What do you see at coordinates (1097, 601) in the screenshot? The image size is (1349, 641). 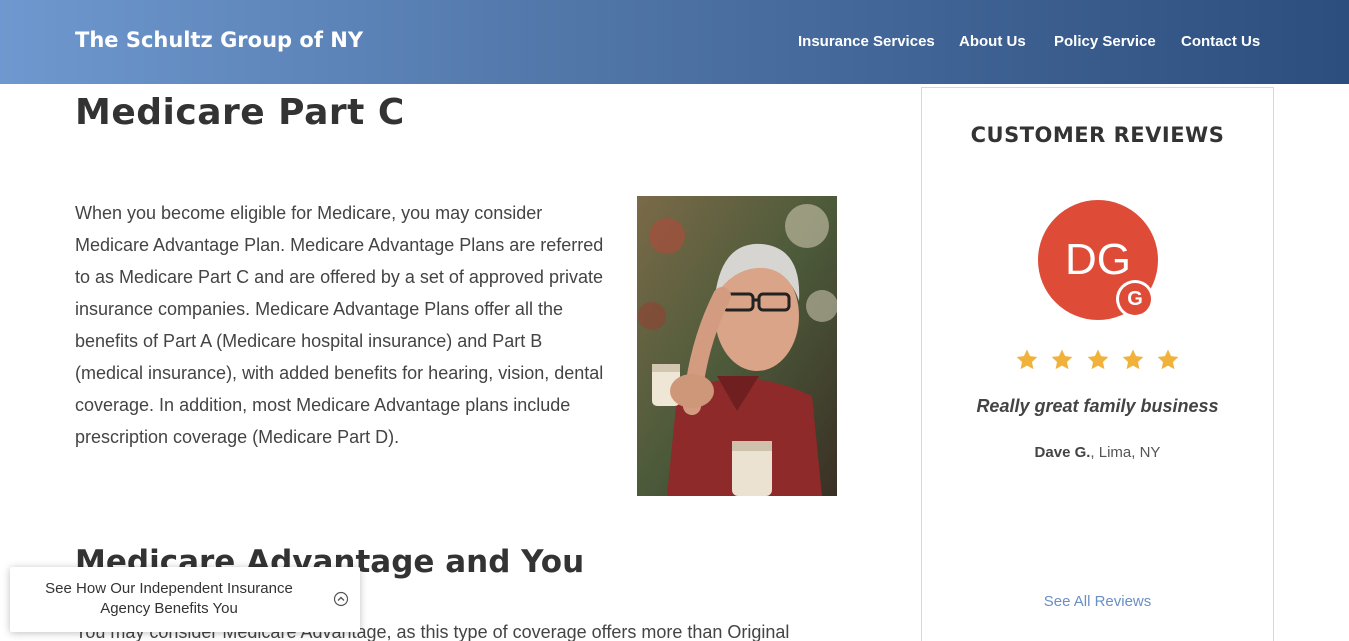 I see `see-all-reviews-link: See All Reviews` at bounding box center [1097, 601].